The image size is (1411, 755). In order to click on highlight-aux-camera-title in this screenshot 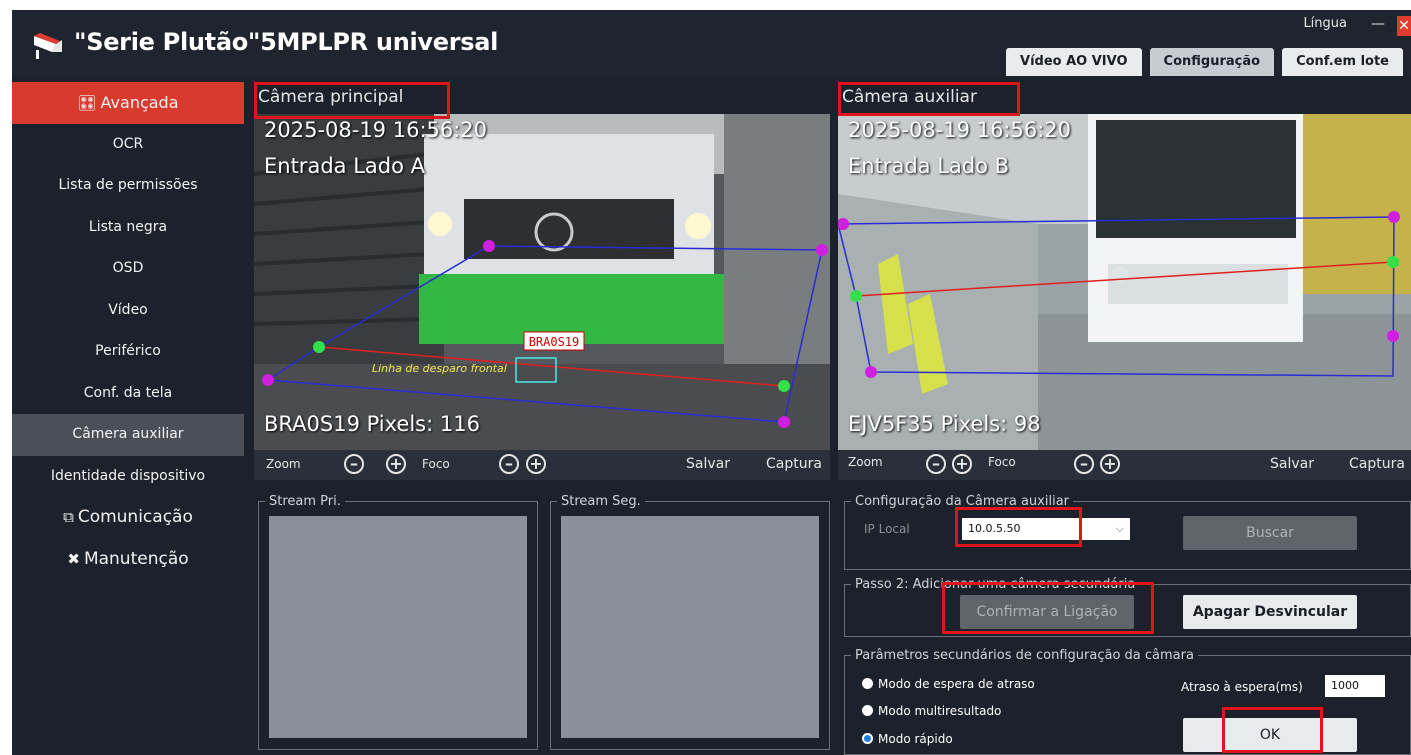, I will do `click(929, 99)`.